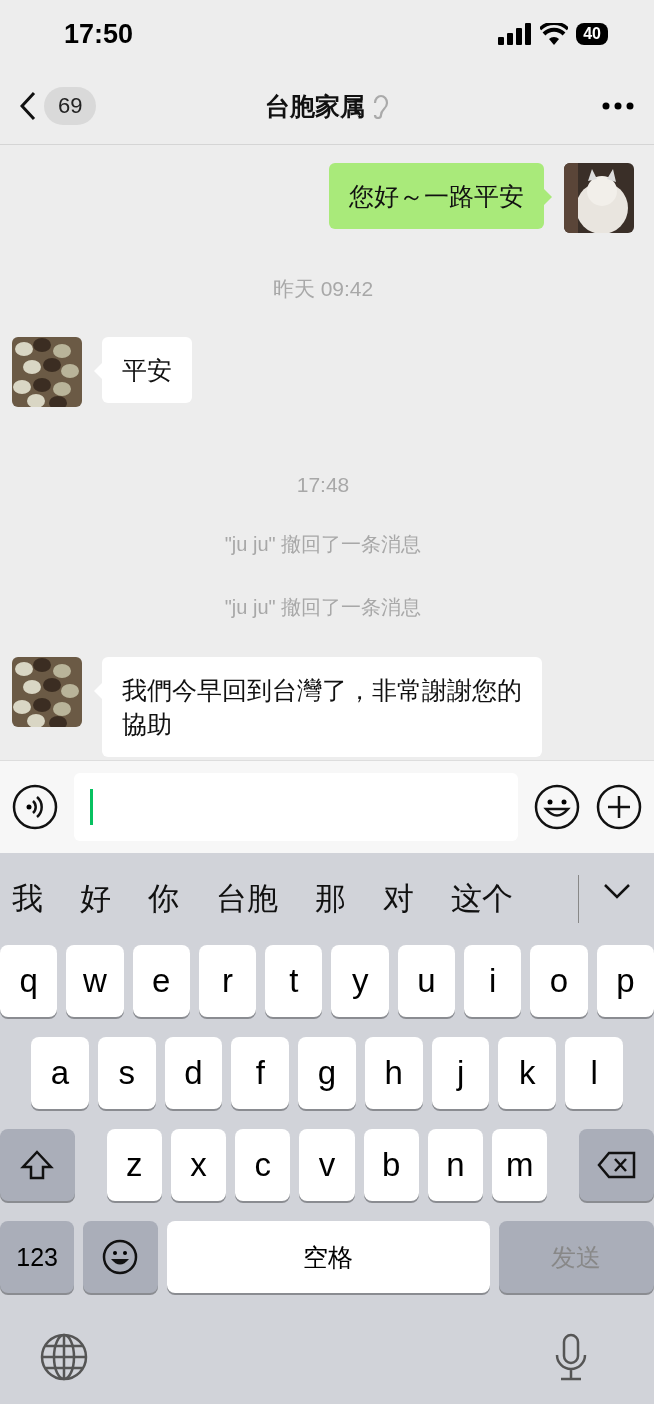 This screenshot has width=654, height=1404. I want to click on letter-key: a, so click(60, 1073).